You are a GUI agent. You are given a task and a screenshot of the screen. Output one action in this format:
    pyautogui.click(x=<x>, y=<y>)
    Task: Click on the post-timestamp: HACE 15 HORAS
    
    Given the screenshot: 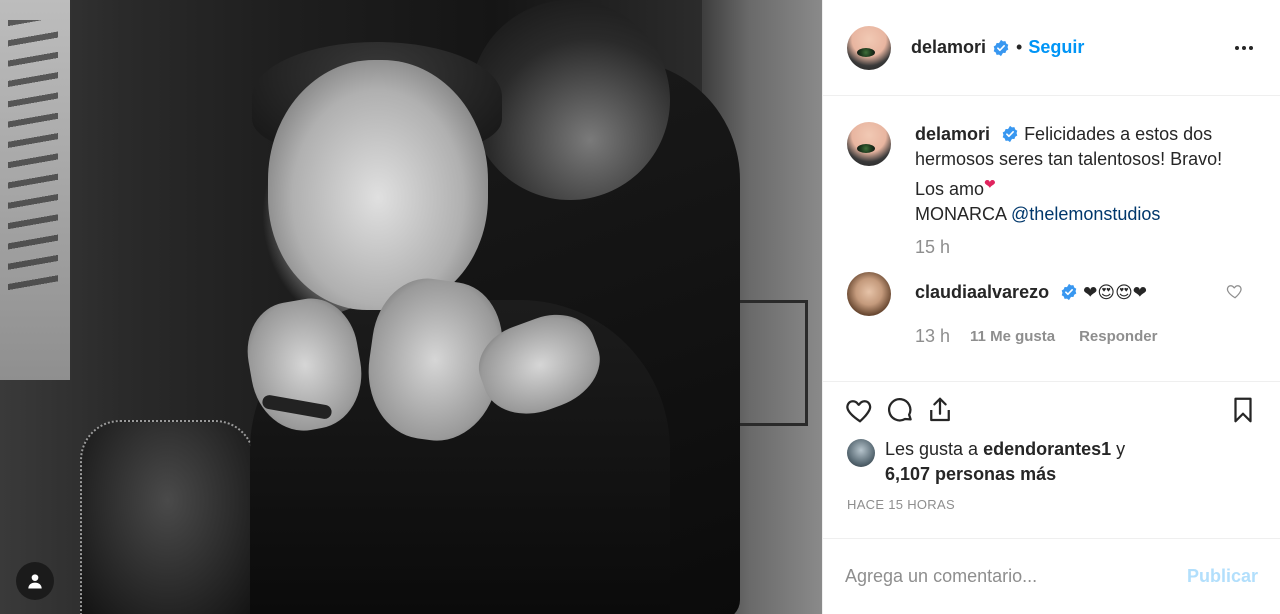 What is the action you would take?
    pyautogui.click(x=1051, y=499)
    